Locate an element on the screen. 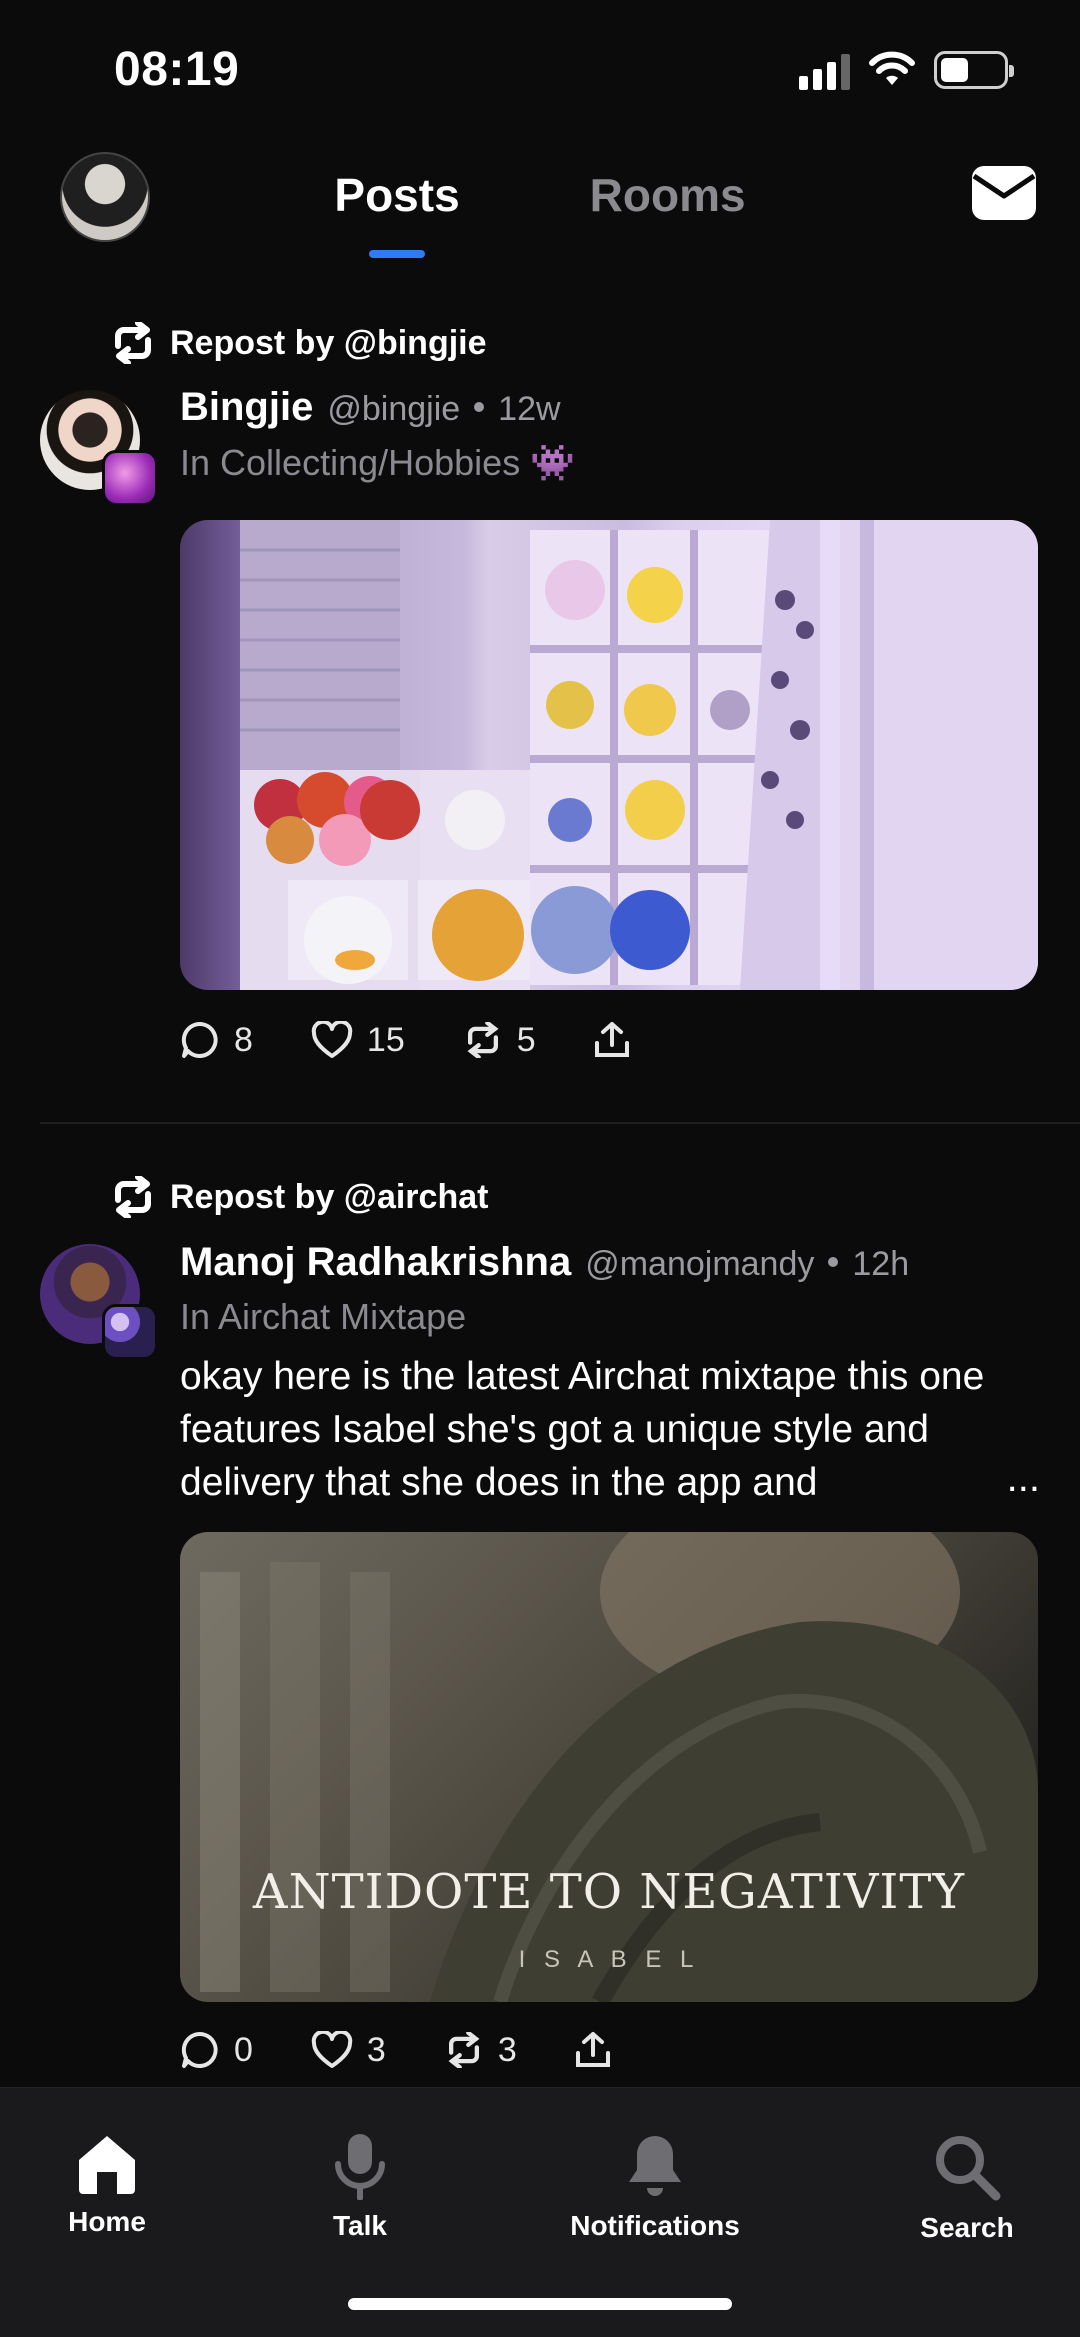 The image size is (1080, 2337). nav-label-search: Search is located at coordinates (967, 2227).